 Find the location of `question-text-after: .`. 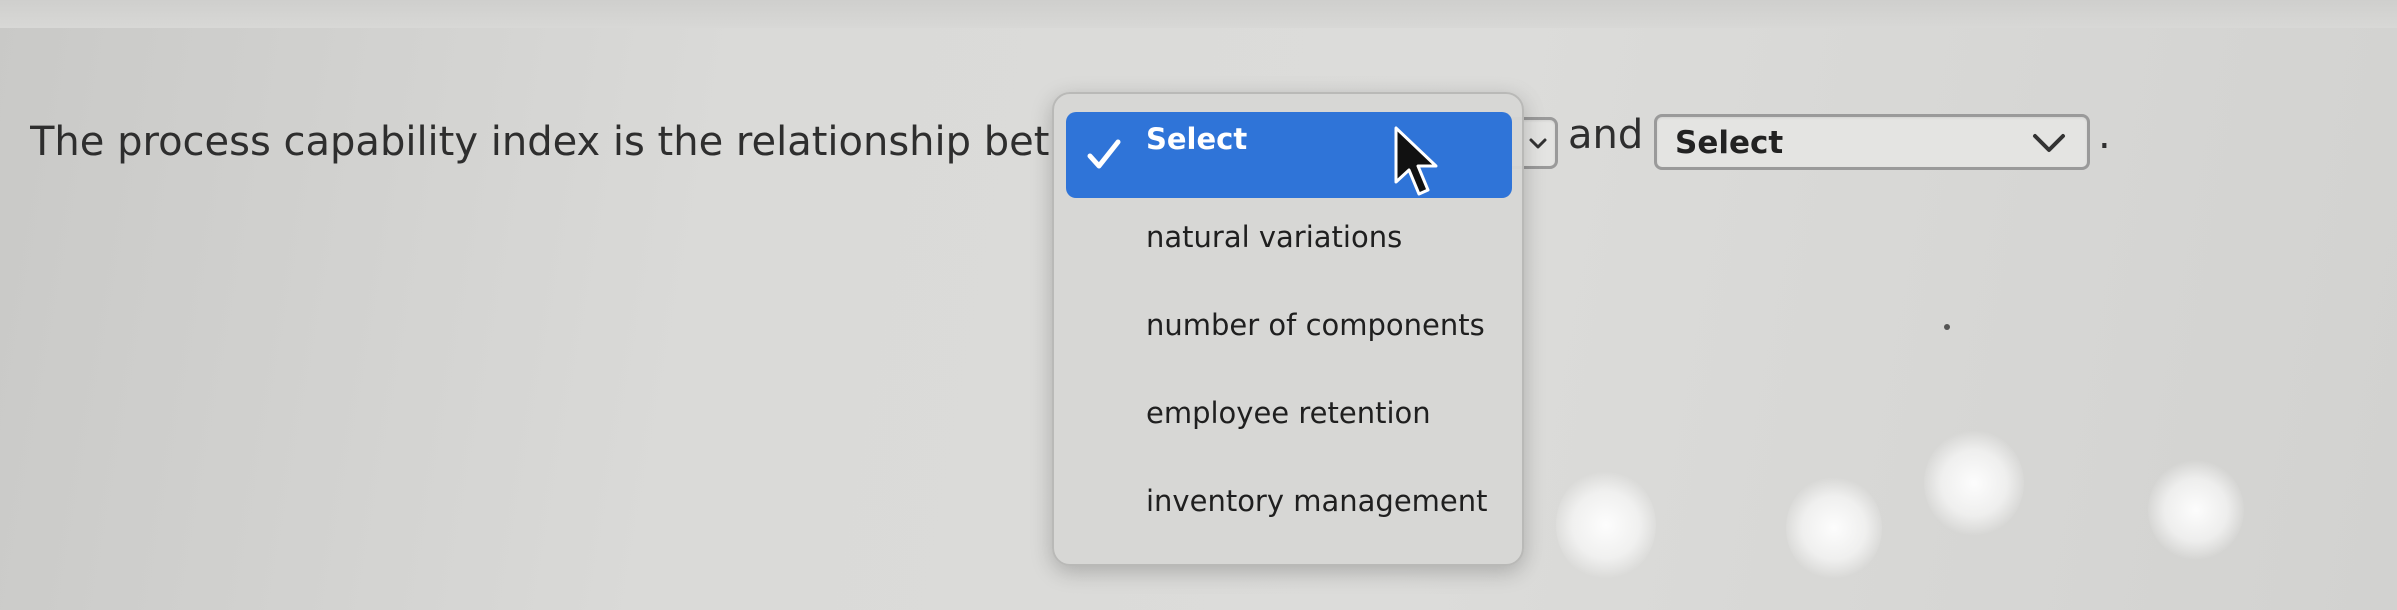

question-text-after: . is located at coordinates (2104, 135).